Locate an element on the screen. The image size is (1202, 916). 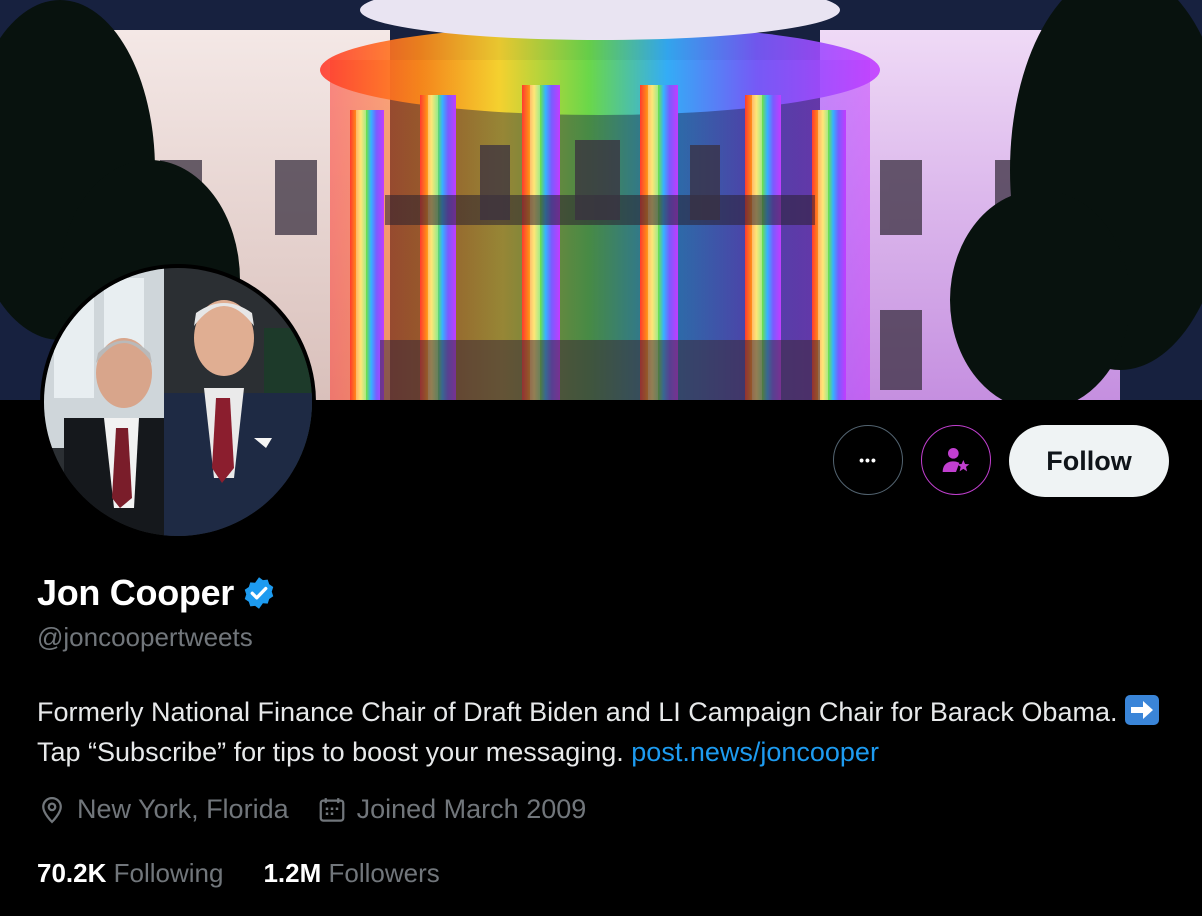
subscribe-button is located at coordinates (956, 460).